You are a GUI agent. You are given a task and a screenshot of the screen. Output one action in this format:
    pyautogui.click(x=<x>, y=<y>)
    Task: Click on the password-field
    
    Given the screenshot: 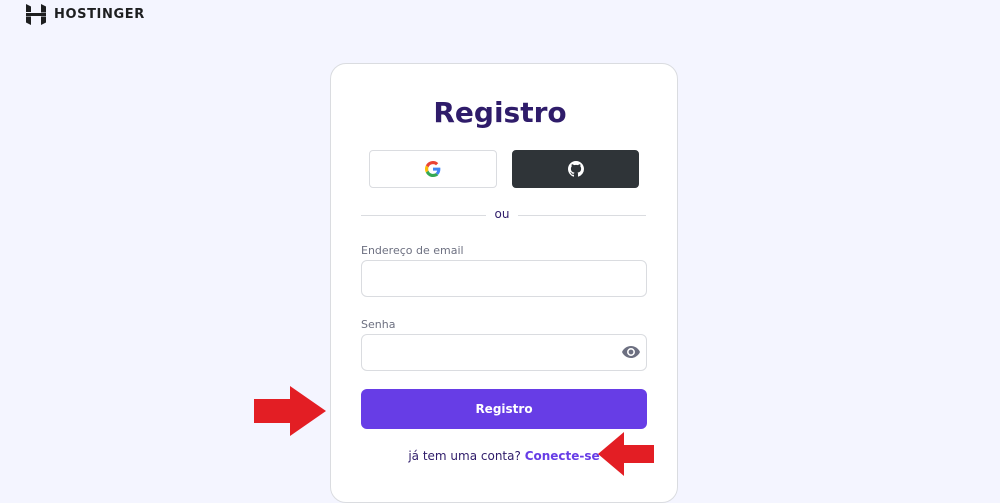 What is the action you would take?
    pyautogui.click(x=494, y=352)
    